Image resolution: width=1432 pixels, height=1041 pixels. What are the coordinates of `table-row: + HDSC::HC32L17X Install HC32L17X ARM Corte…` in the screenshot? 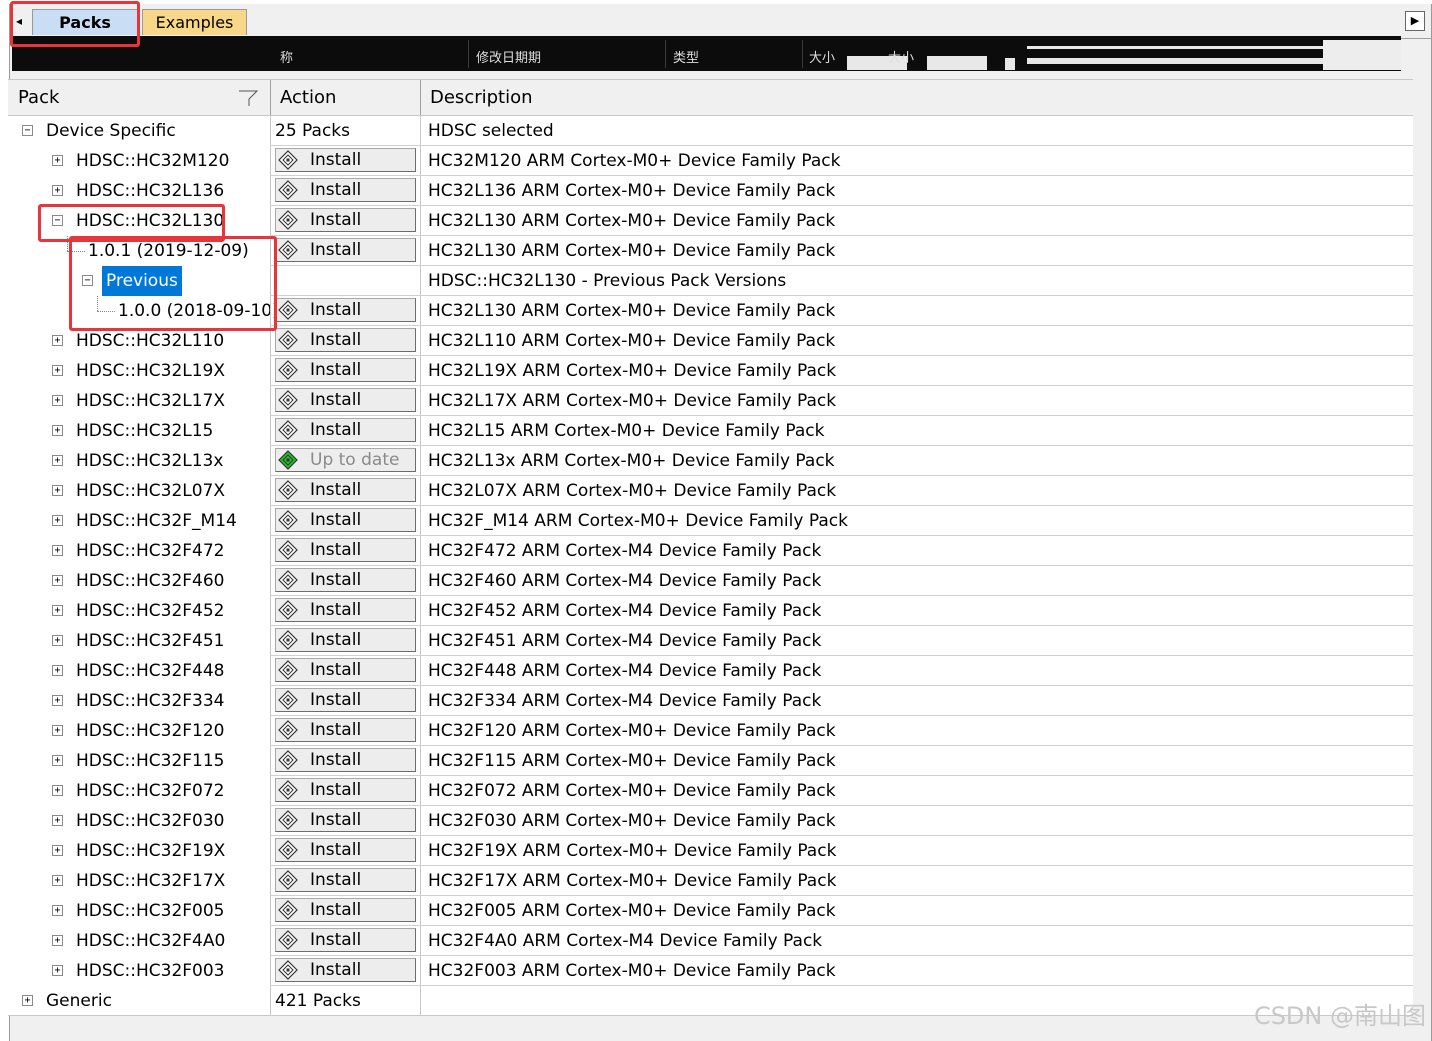 It's located at (710, 401).